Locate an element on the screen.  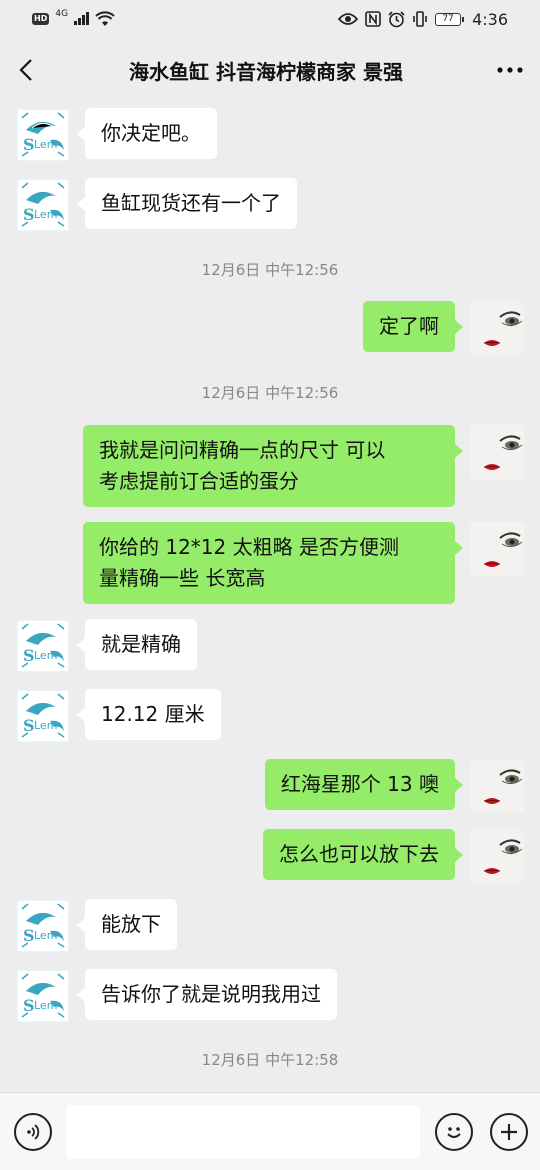
status-bar: HD 4G 77 4:36 is located at coordinates (270, 19).